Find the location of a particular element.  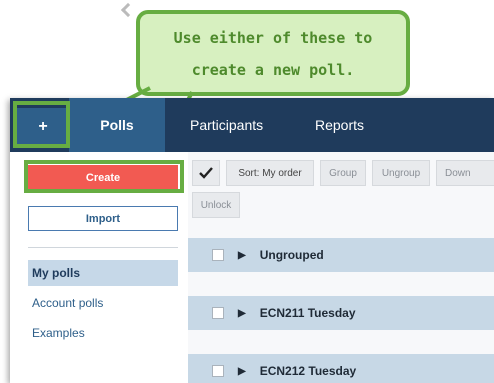

sidebar-item-examples: Examples is located at coordinates (103, 333).